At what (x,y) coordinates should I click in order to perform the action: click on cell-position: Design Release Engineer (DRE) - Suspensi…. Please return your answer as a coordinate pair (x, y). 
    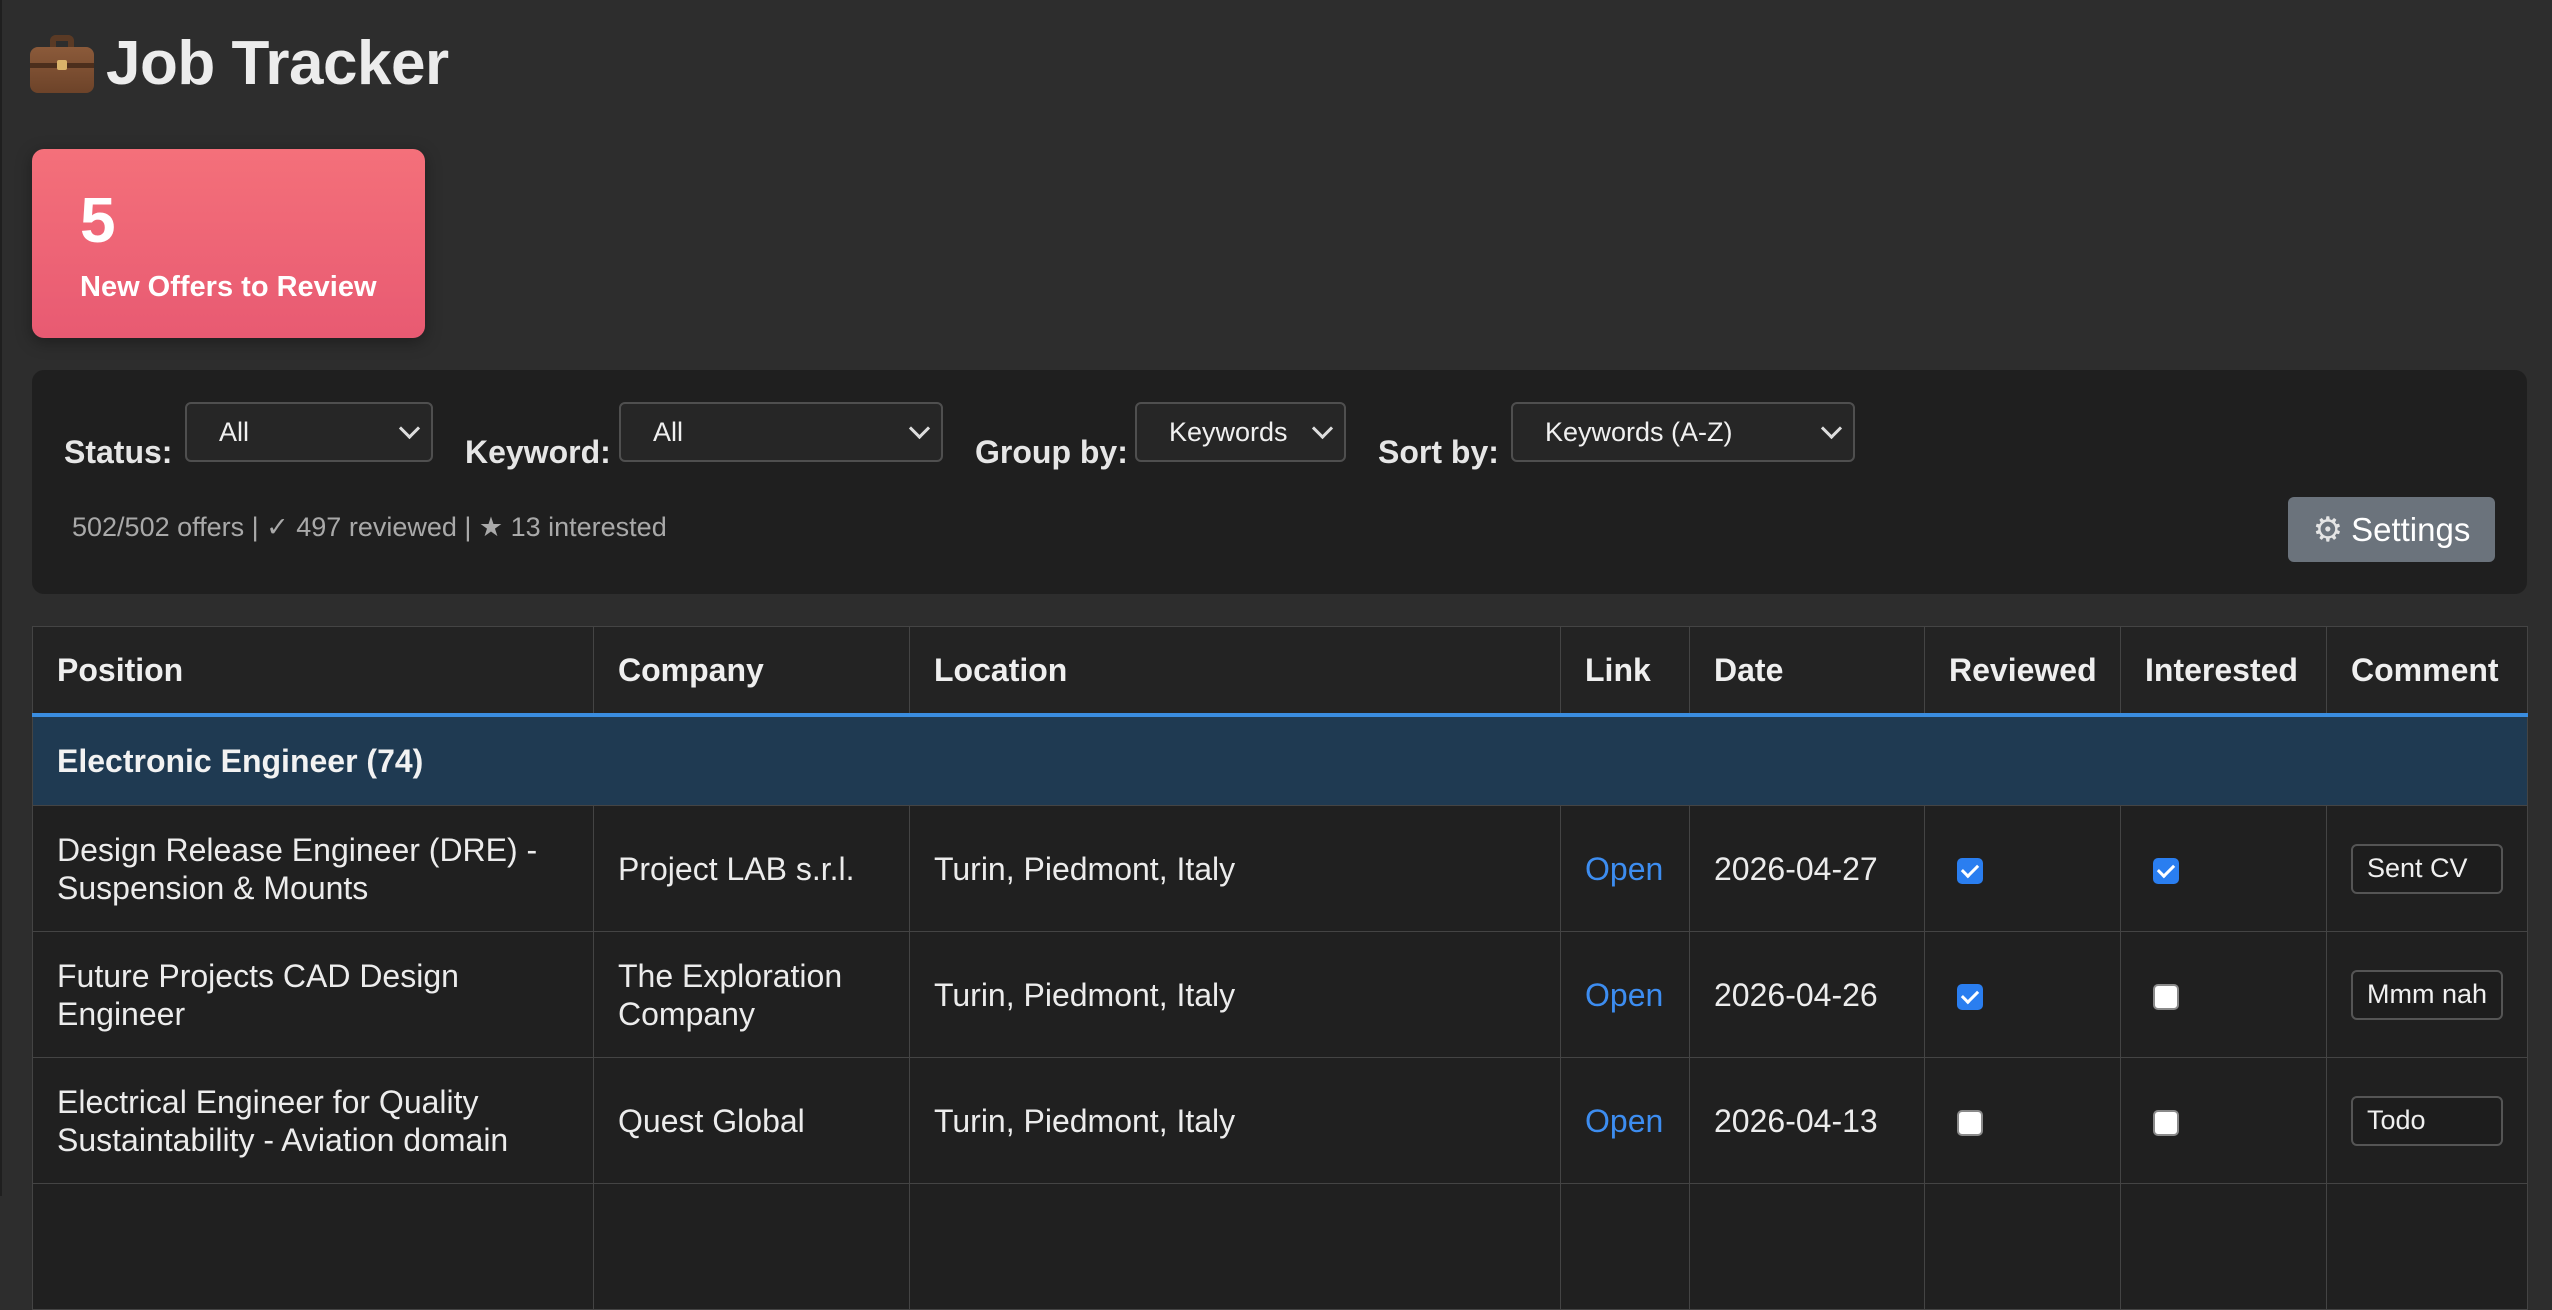
    Looking at the image, I should click on (313, 868).